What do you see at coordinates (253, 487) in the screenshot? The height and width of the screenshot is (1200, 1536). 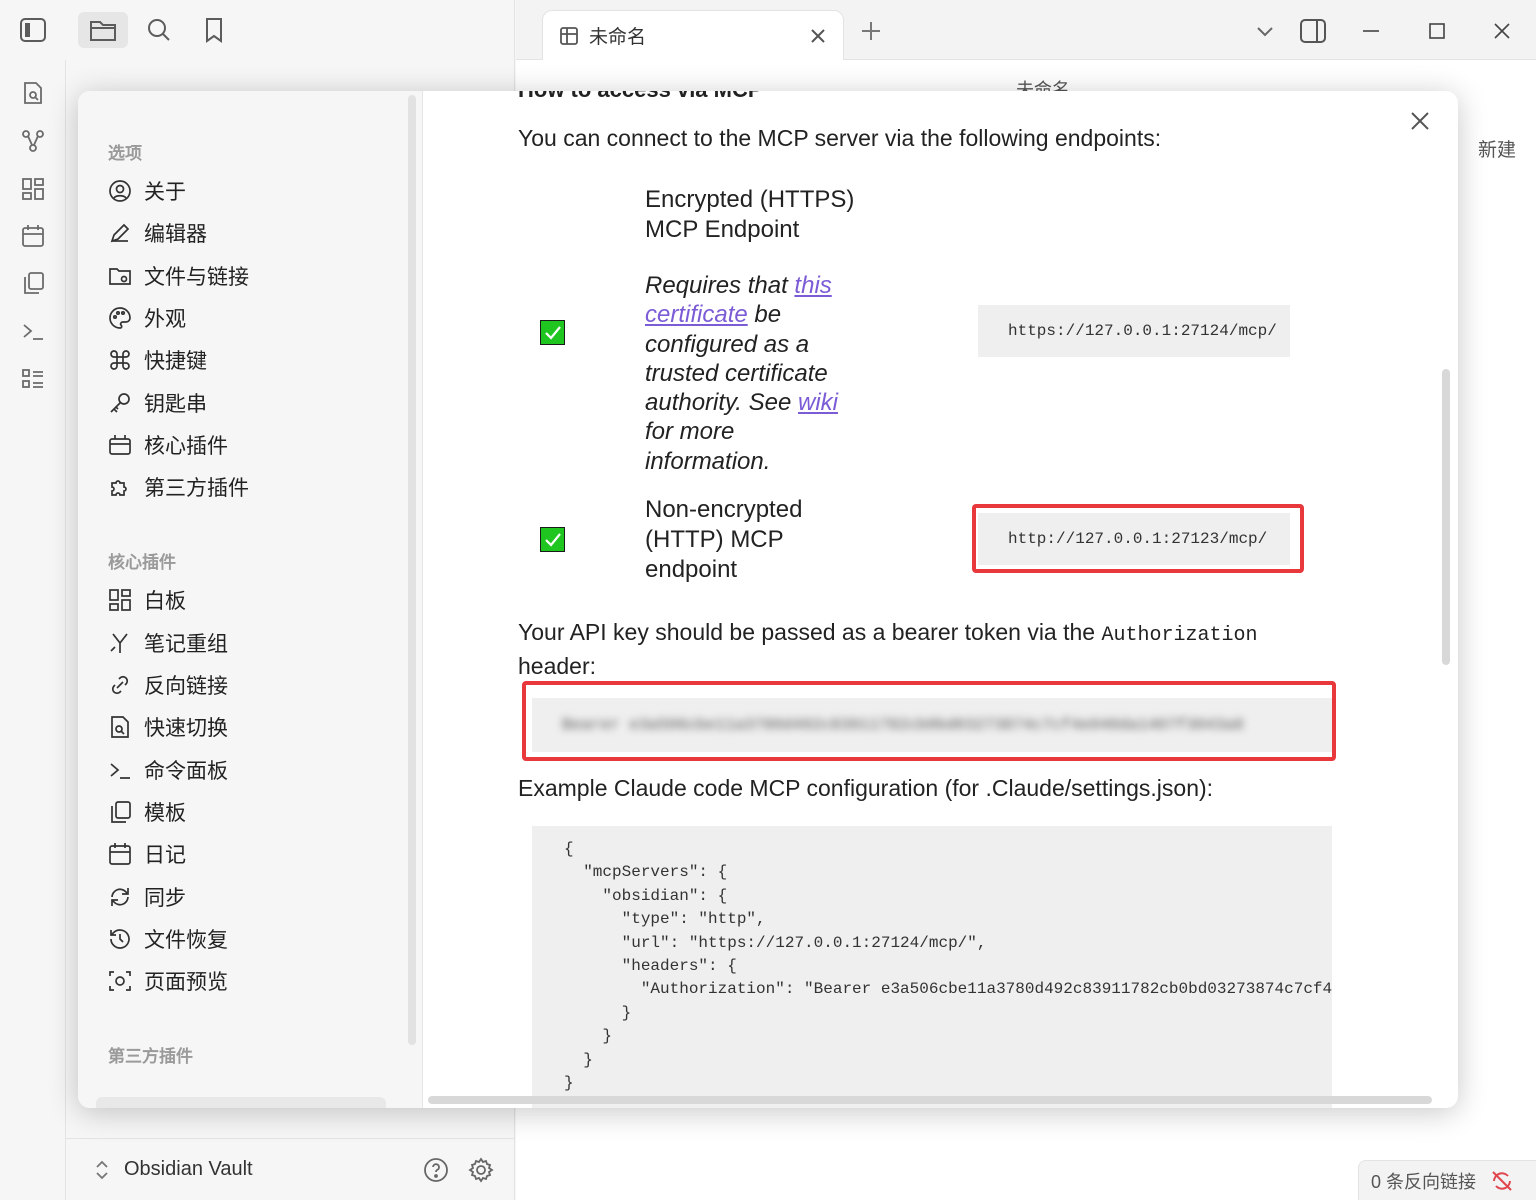 I see `settings-nav-item: 第三方插件` at bounding box center [253, 487].